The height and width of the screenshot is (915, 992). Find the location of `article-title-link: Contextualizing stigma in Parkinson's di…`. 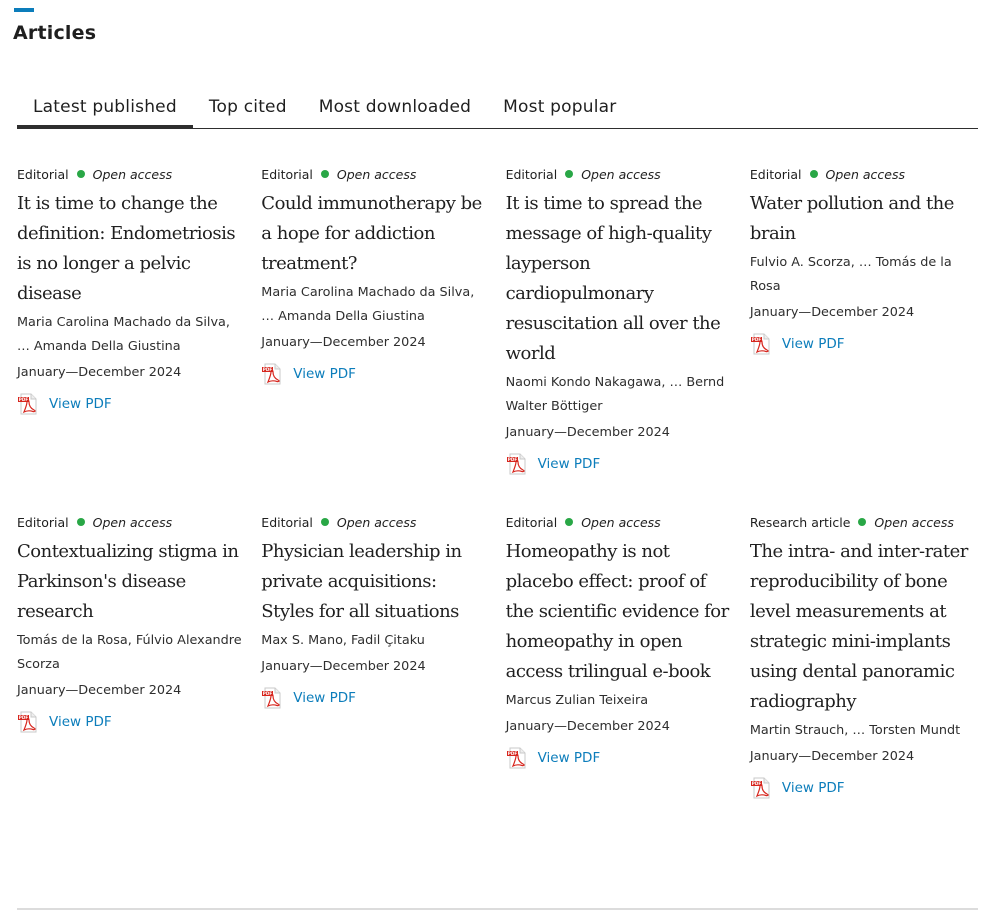

article-title-link: Contextualizing stigma in Parkinson's di… is located at coordinates (131, 582).